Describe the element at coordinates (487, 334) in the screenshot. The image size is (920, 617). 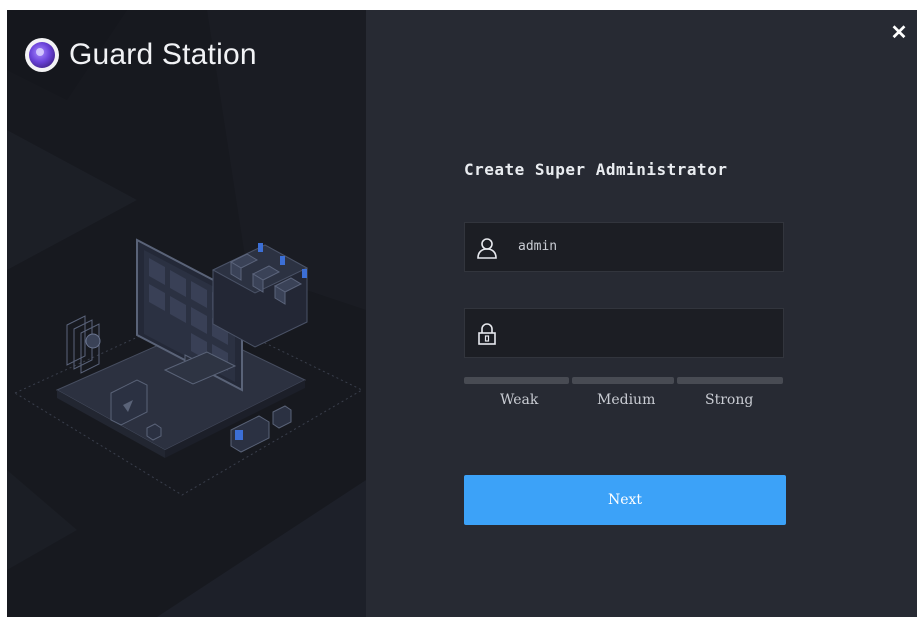
I see `lock-icon` at that location.